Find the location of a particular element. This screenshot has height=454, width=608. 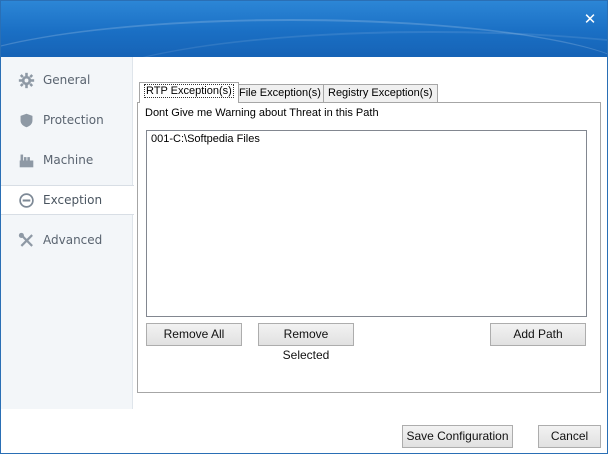

tab-file-exceptions: File Exception(s) is located at coordinates (280, 93).